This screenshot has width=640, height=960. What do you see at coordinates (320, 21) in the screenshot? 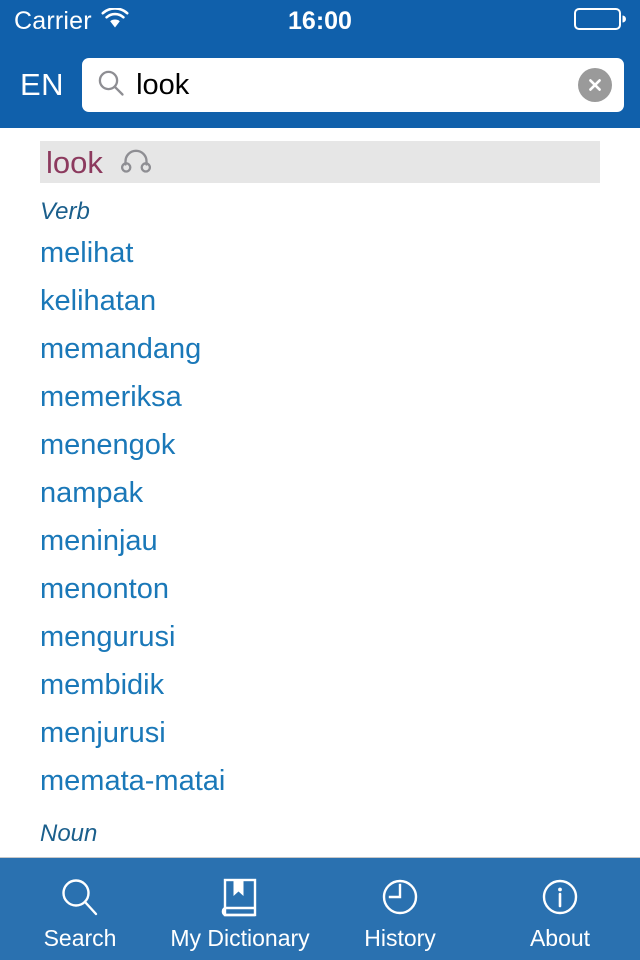
I see `status-bar: Carrier 16:00` at bounding box center [320, 21].